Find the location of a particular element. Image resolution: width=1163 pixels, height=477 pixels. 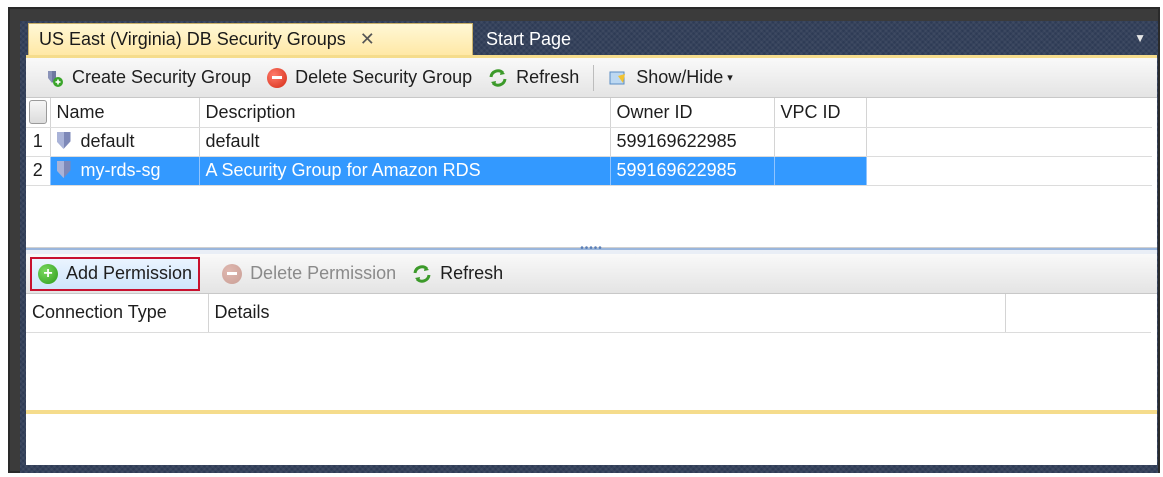

tab-start-page: Start Page is located at coordinates (540, 39).